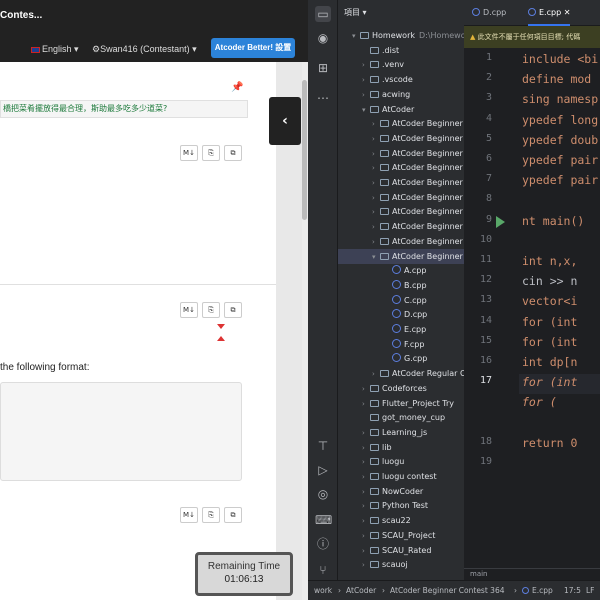 This screenshot has width=600, height=600. Describe the element at coordinates (553, 221) in the screenshot. I see `code-line: nt main()` at that location.